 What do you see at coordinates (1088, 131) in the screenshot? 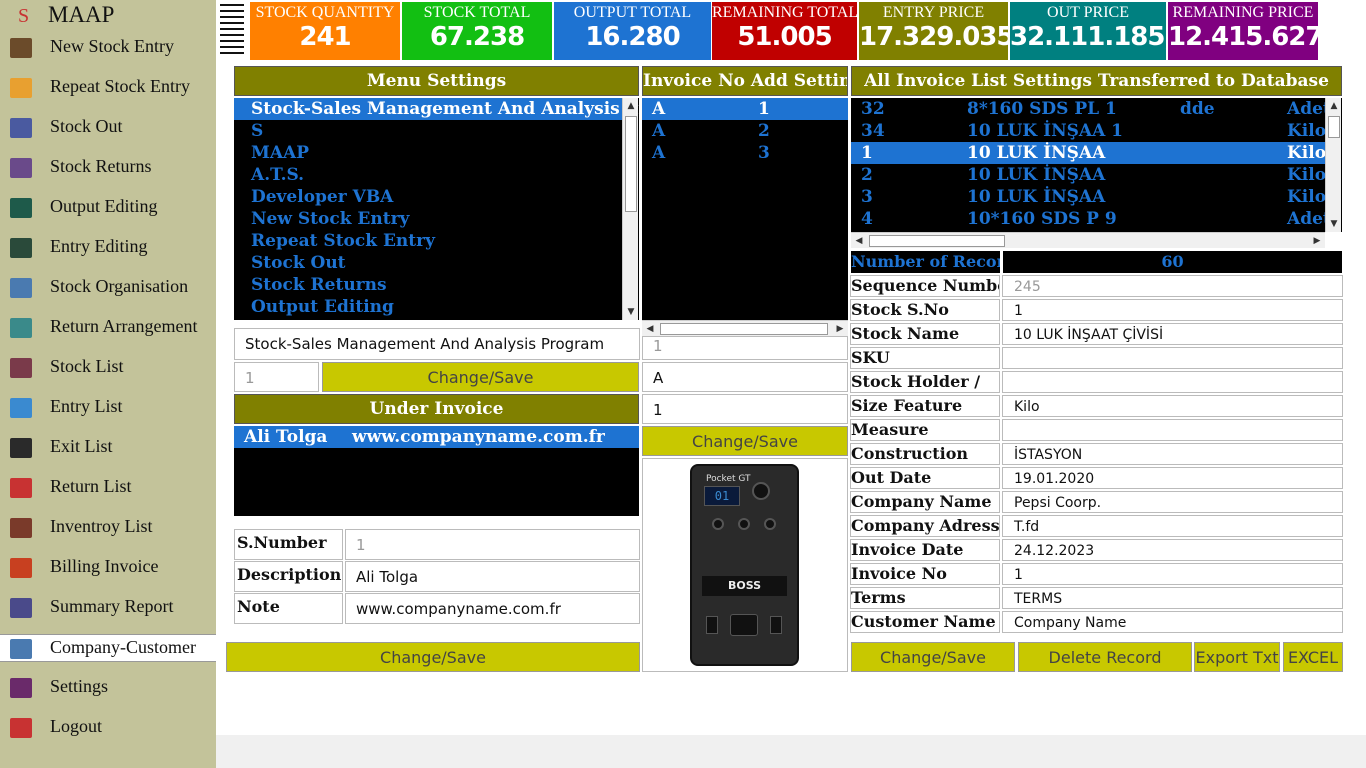
I see `list-item: 34 10 LUK İNŞAA 1 Kilo` at bounding box center [1088, 131].